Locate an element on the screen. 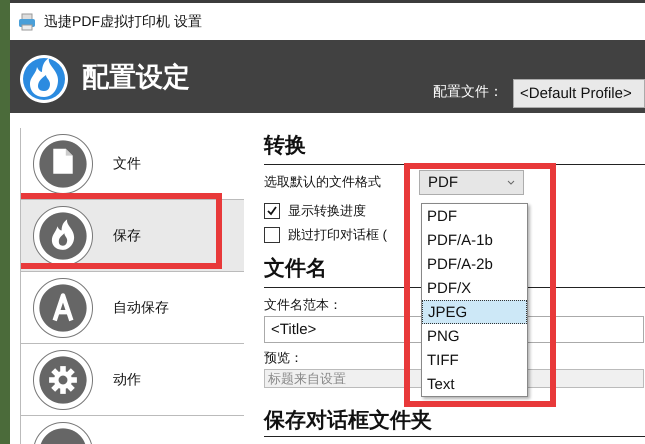 The image size is (645, 444). format-label: 选取默认的文件格式 is located at coordinates (323, 182).